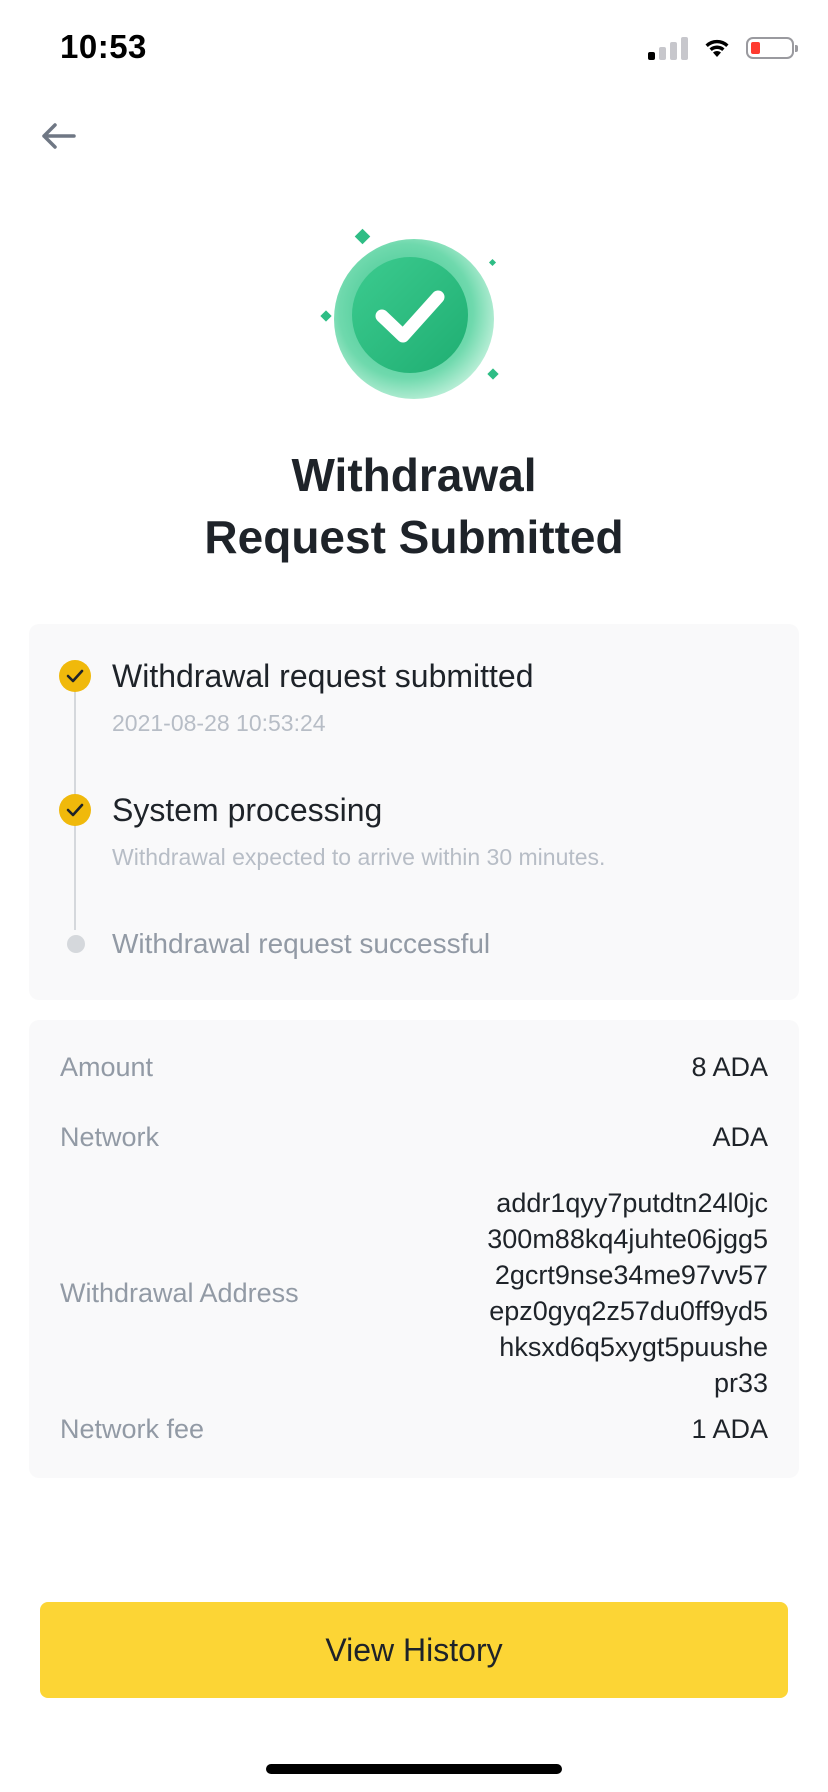  I want to click on status-time: 10:53, so click(103, 46).